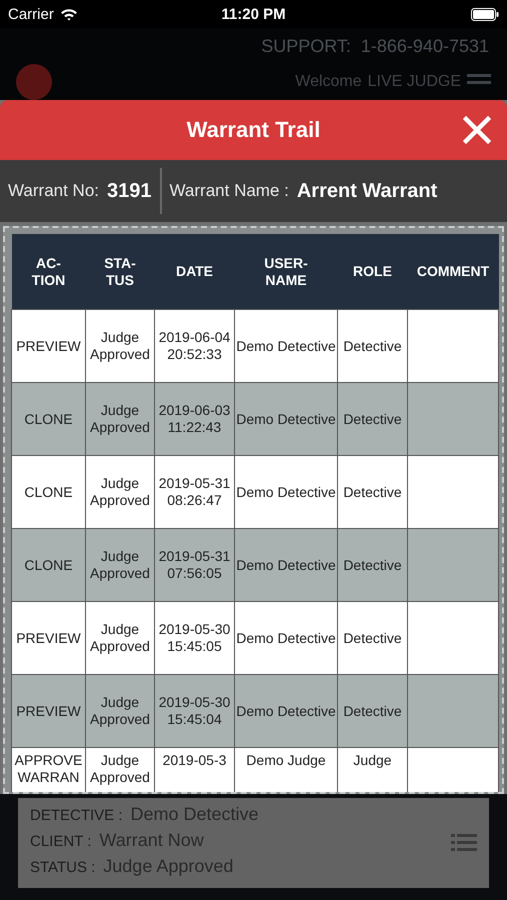 The width and height of the screenshot is (507, 900). Describe the element at coordinates (194, 711) in the screenshot. I see `table-cell: 2019-05-30 15:45:04` at that location.